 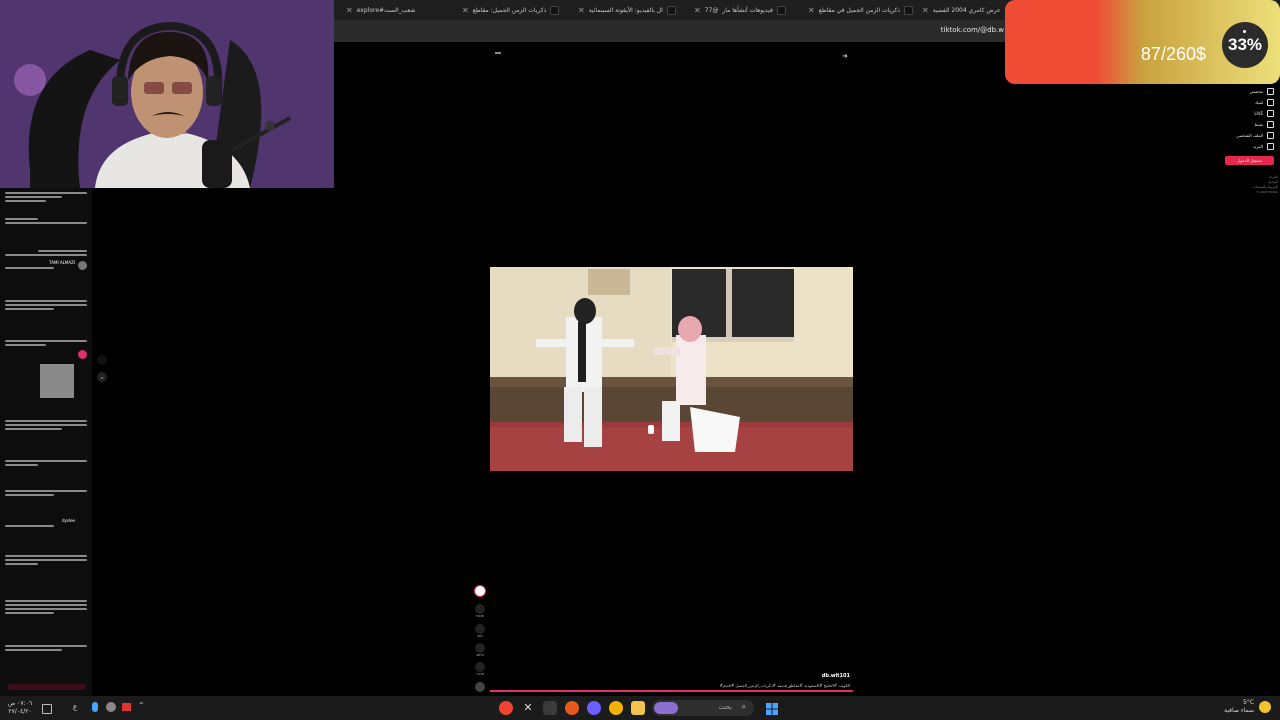 What do you see at coordinates (102, 360) in the screenshot?
I see `chevron-up-icon` at bounding box center [102, 360].